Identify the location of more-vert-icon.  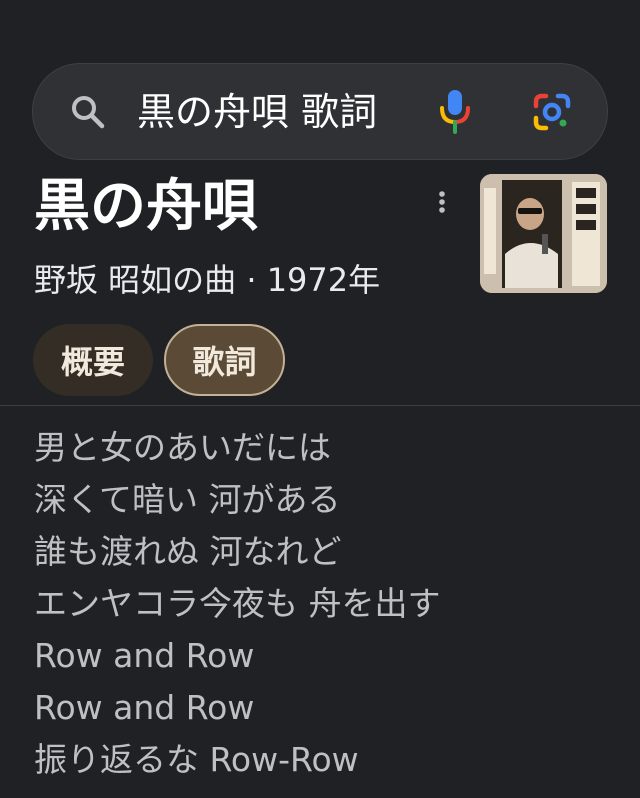
(442, 202).